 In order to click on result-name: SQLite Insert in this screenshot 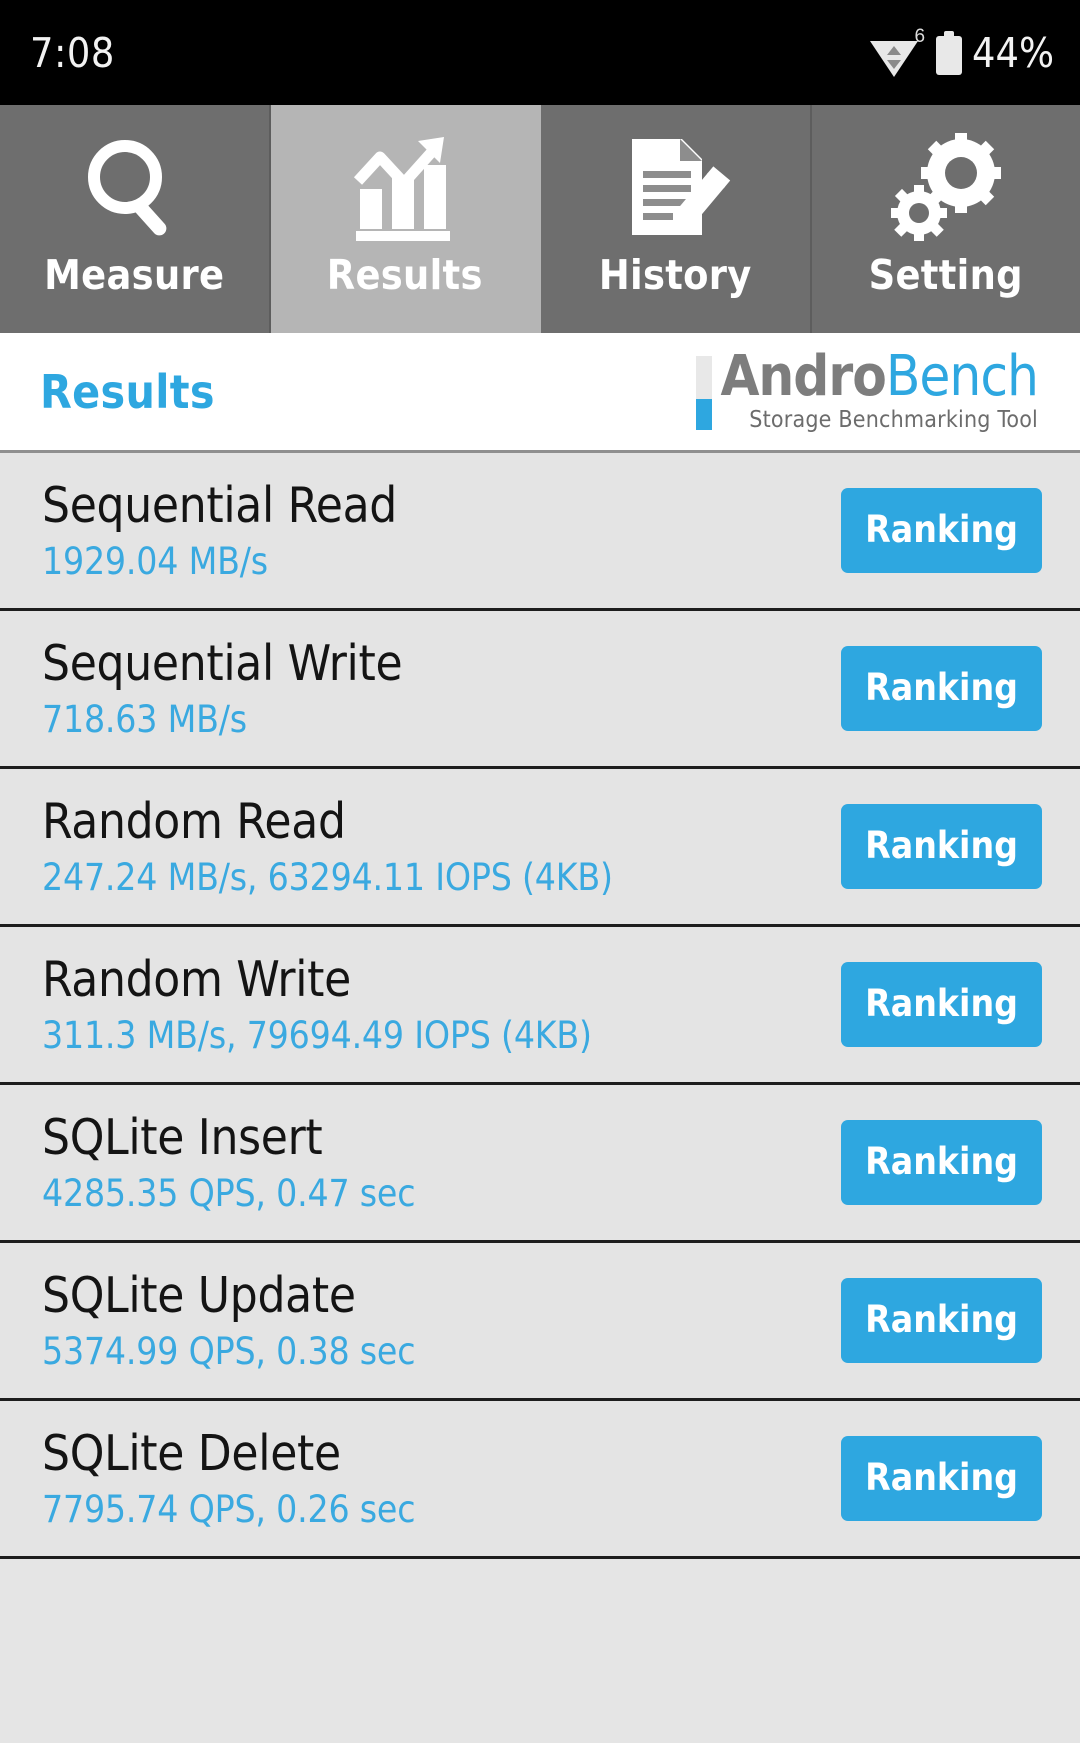, I will do `click(182, 1137)`.